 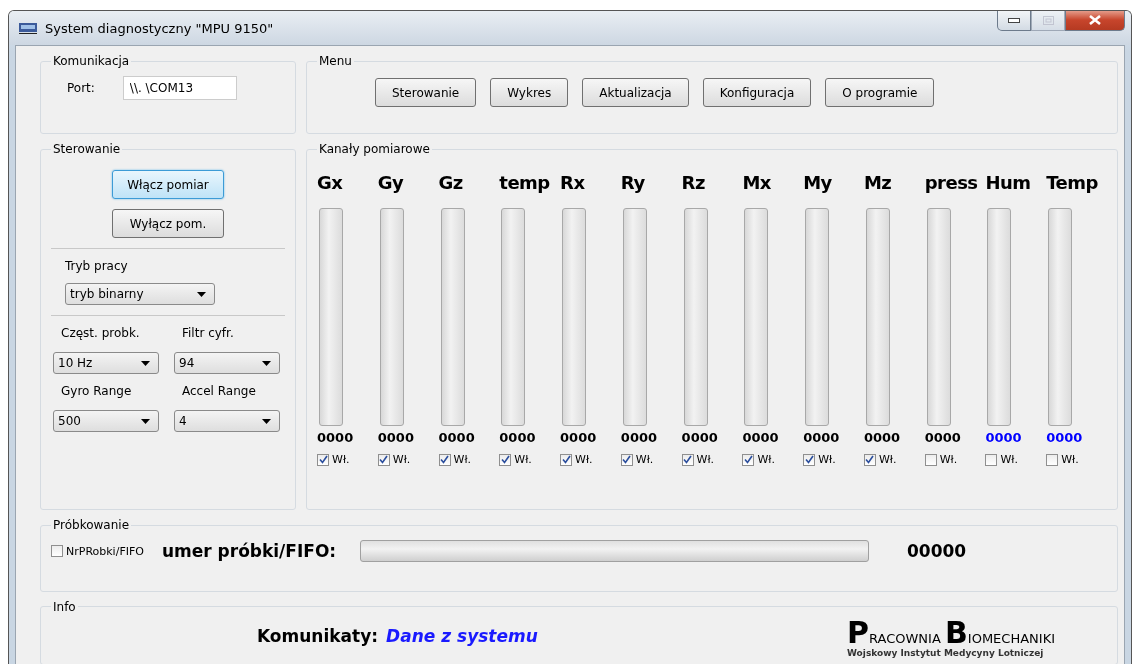 What do you see at coordinates (817, 183) in the screenshot?
I see `channel-name: My` at bounding box center [817, 183].